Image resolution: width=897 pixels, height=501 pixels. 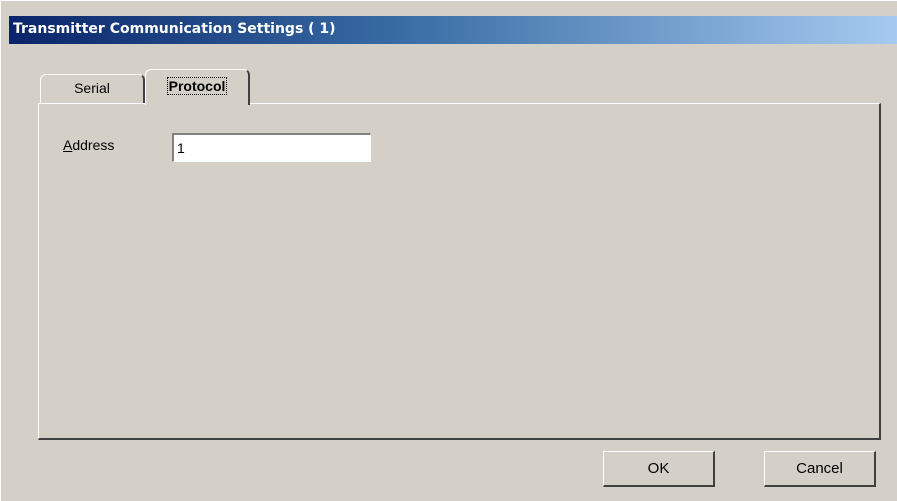 I want to click on tab-protocol: Protocol, so click(x=197, y=87).